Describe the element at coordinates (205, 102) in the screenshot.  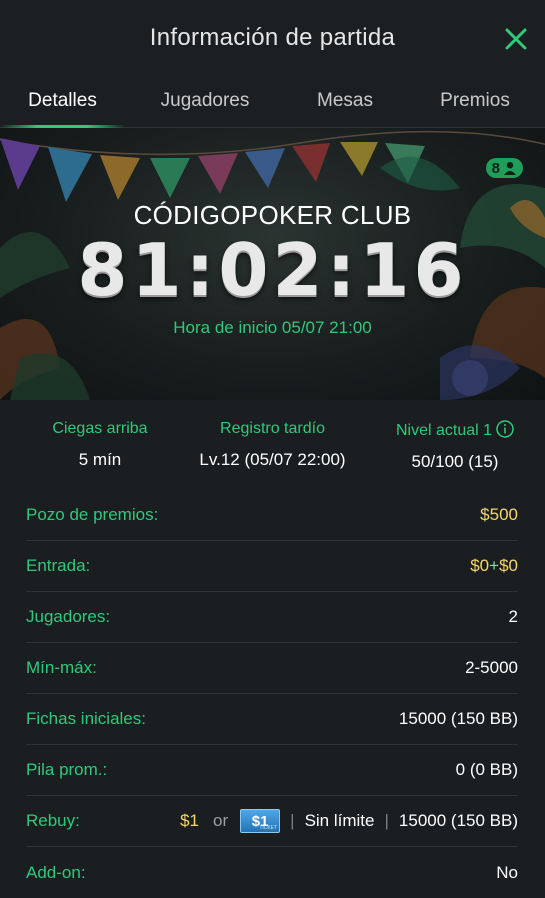
I see `tab-jugadores: Jugadores` at that location.